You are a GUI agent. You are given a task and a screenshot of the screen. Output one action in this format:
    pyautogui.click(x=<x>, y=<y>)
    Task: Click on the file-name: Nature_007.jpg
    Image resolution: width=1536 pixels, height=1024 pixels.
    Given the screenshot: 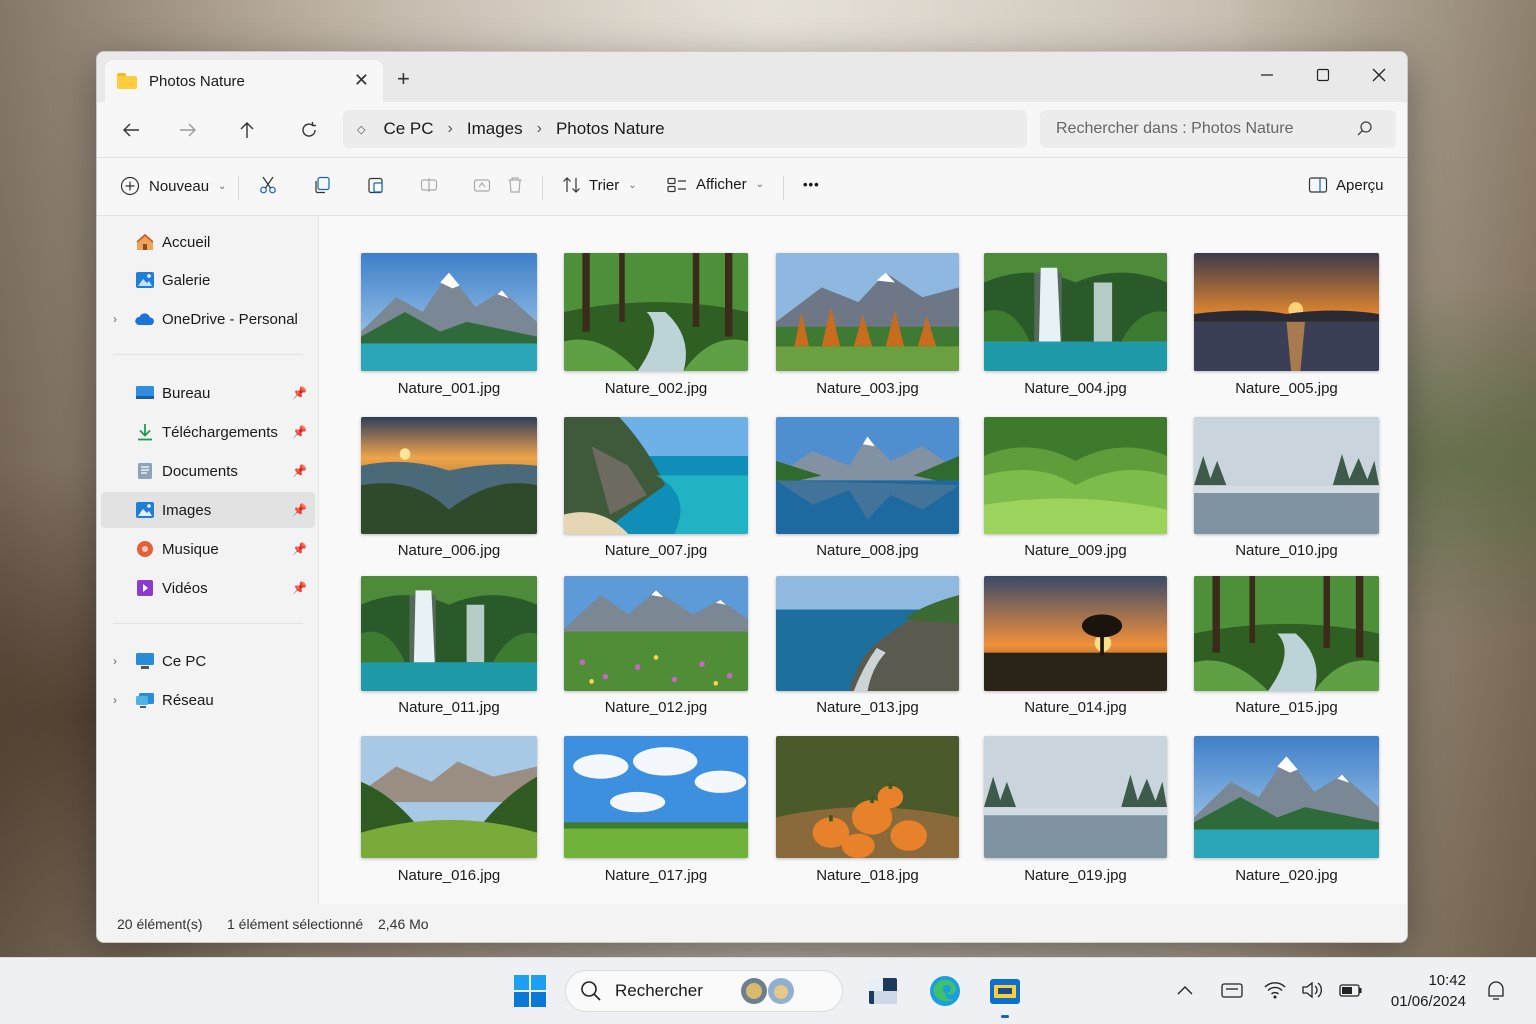 What is the action you would take?
    pyautogui.click(x=656, y=550)
    